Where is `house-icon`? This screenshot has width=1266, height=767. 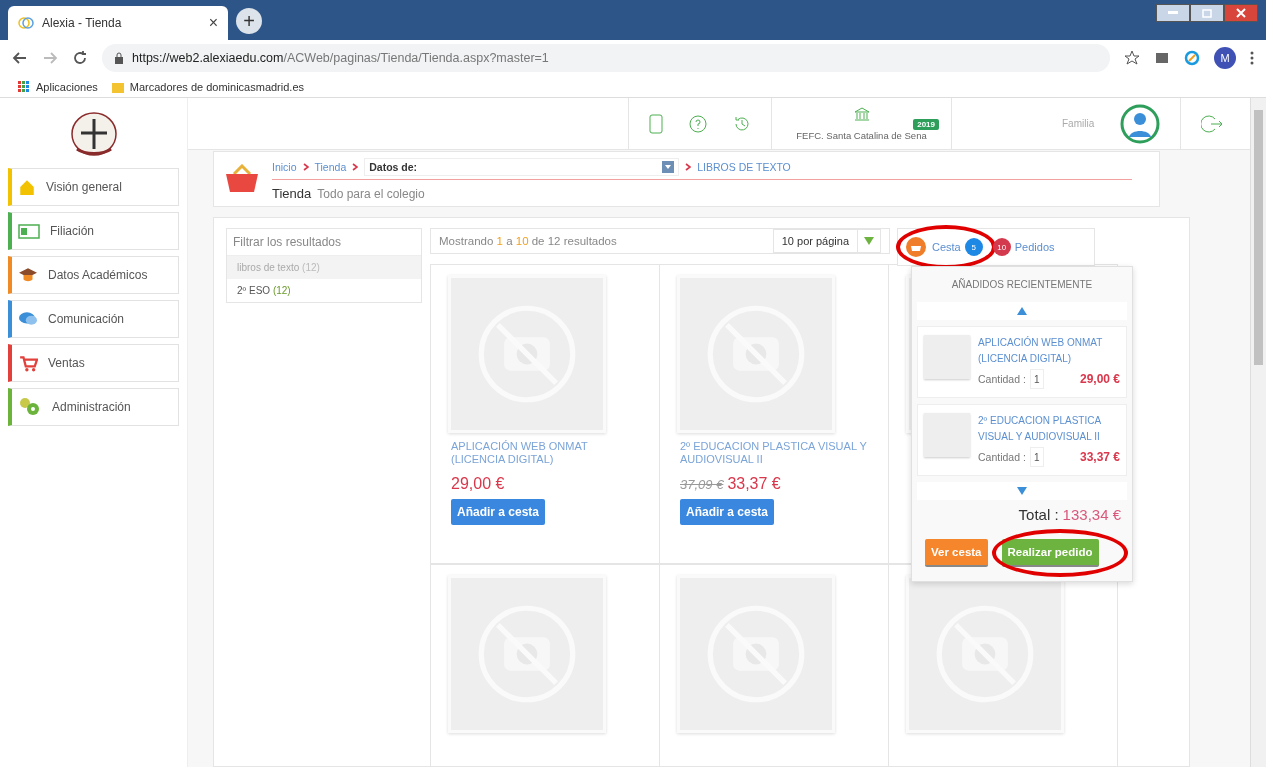 house-icon is located at coordinates (27, 187).